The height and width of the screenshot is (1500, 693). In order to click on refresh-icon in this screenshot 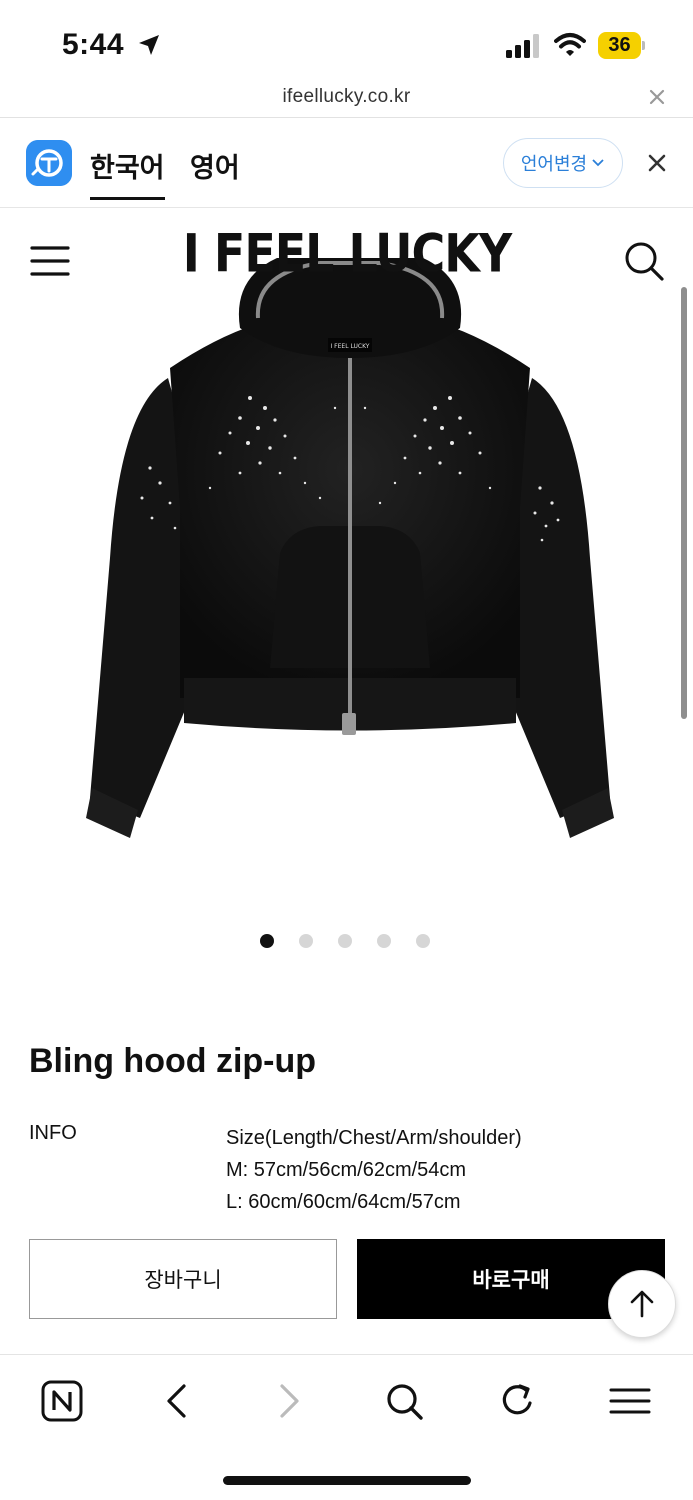, I will do `click(517, 1399)`.